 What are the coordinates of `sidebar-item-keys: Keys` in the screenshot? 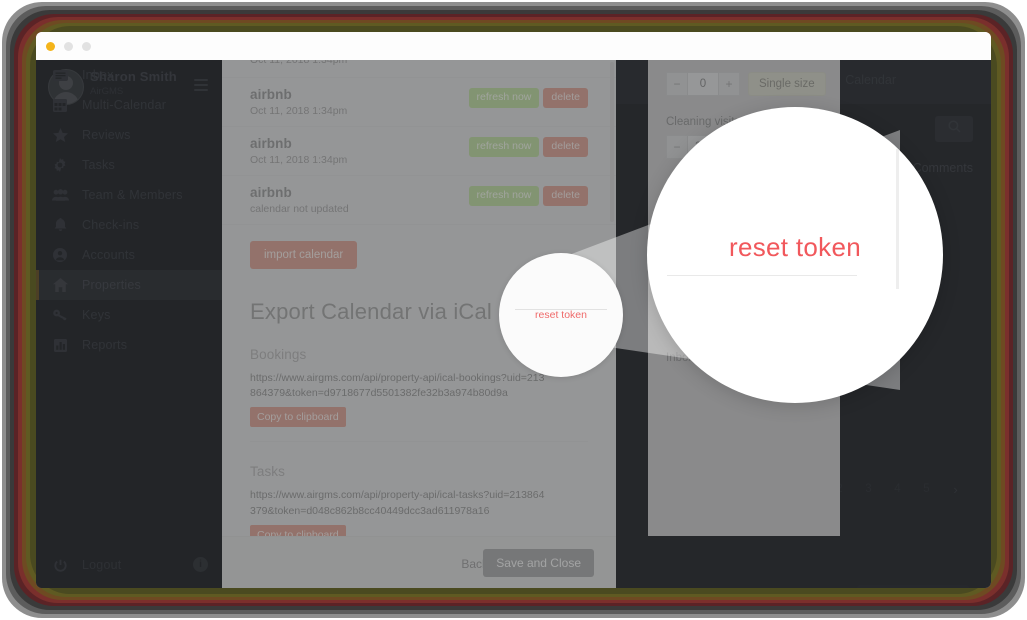 It's located at (129, 315).